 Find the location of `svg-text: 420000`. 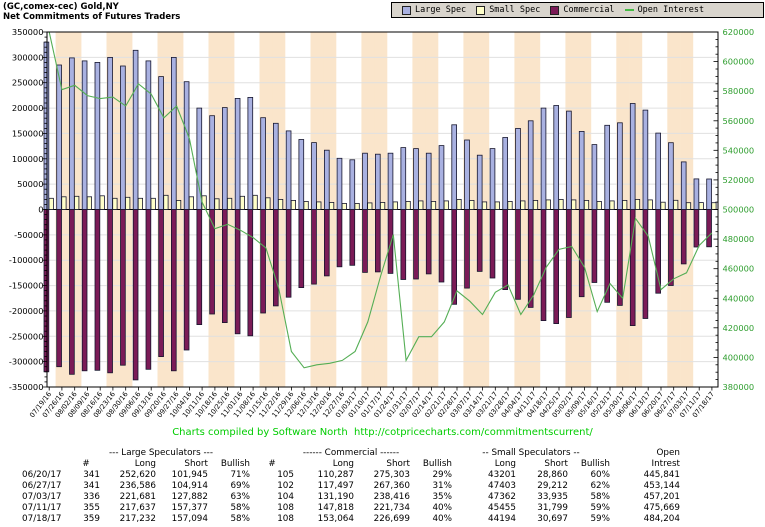

svg-text: 420000 is located at coordinates (739, 328).